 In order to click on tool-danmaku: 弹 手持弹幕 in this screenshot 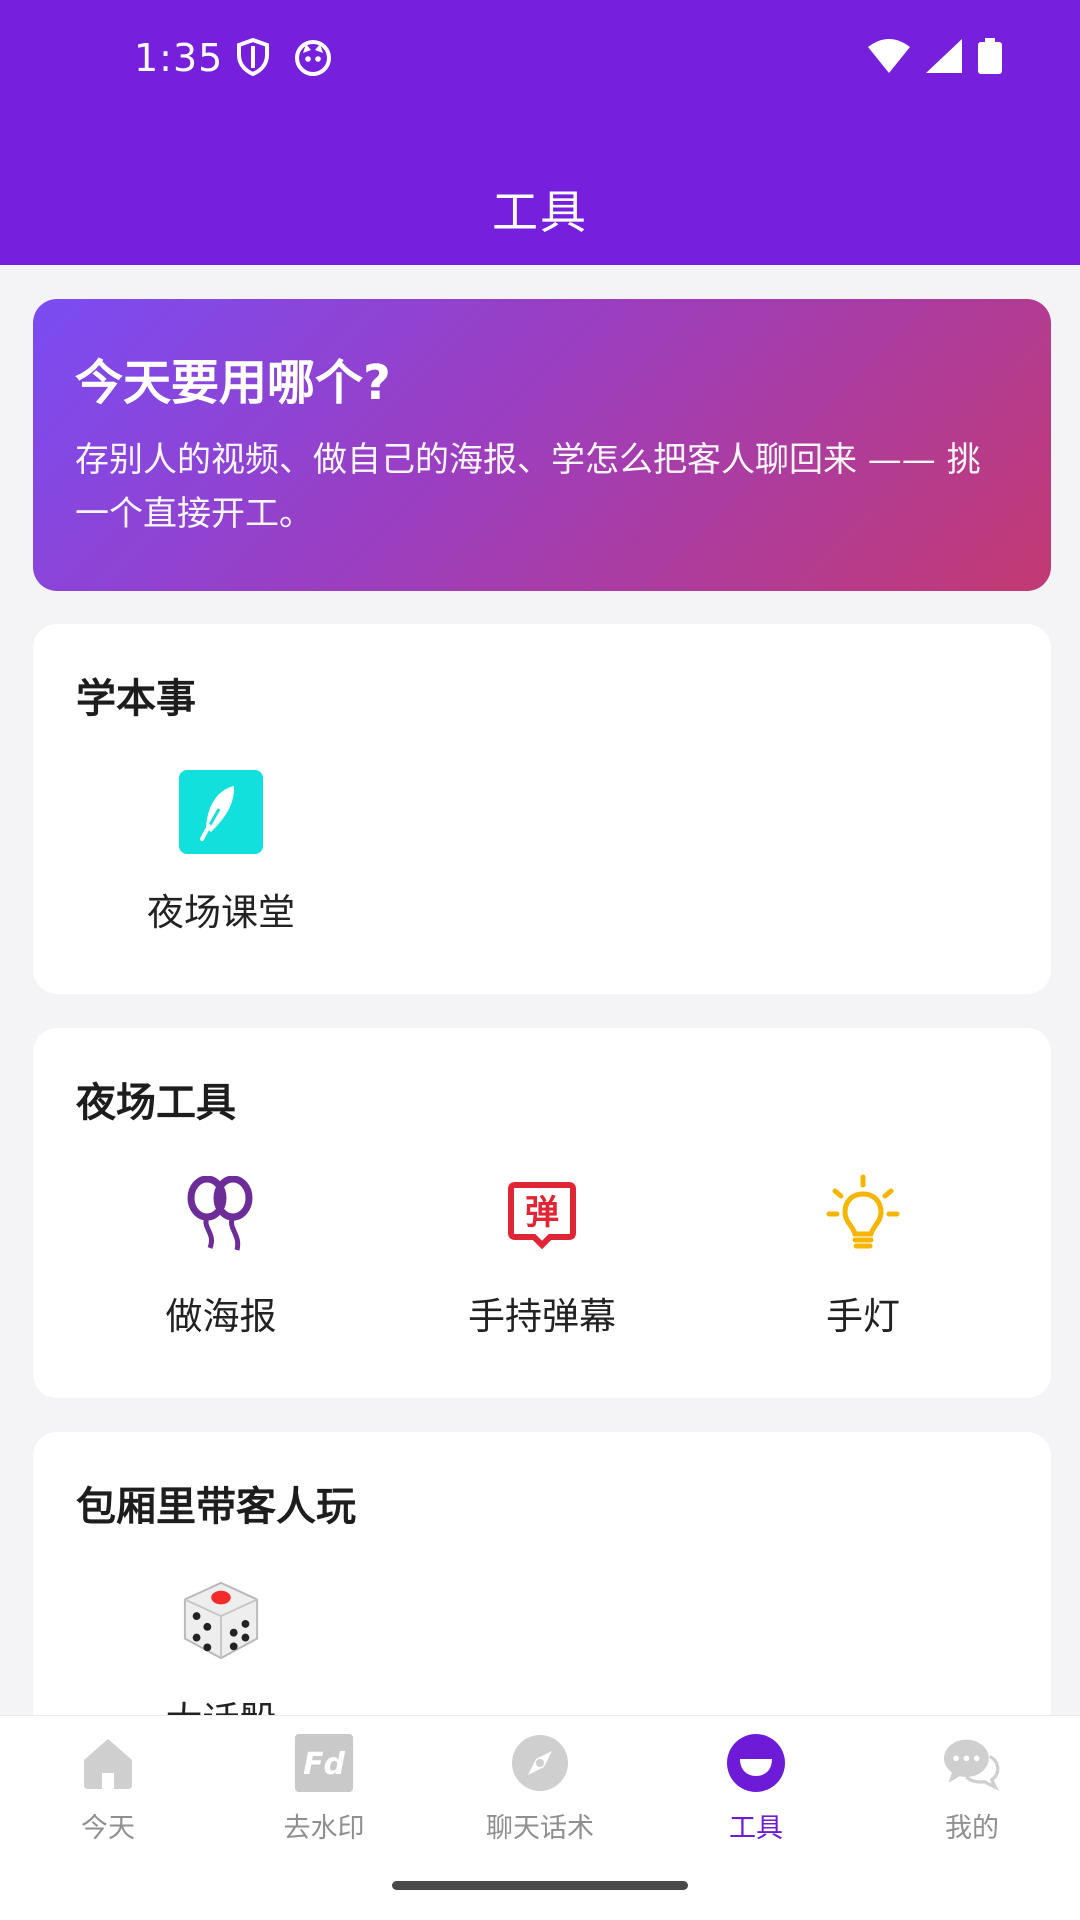, I will do `click(542, 1257)`.